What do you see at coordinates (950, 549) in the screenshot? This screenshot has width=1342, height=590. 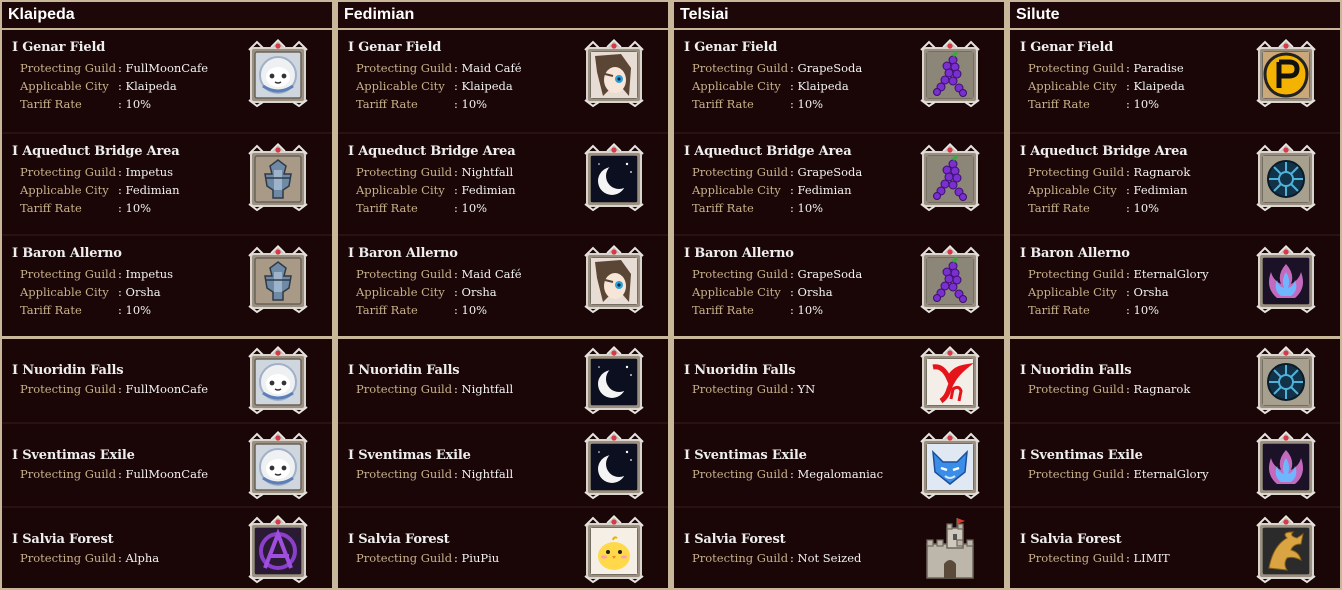 I see `castle-icon` at bounding box center [950, 549].